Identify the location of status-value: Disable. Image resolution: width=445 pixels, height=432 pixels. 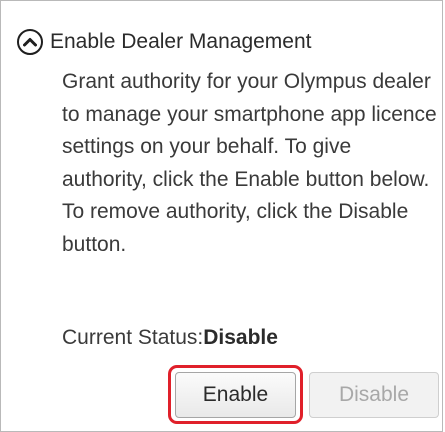
(240, 337).